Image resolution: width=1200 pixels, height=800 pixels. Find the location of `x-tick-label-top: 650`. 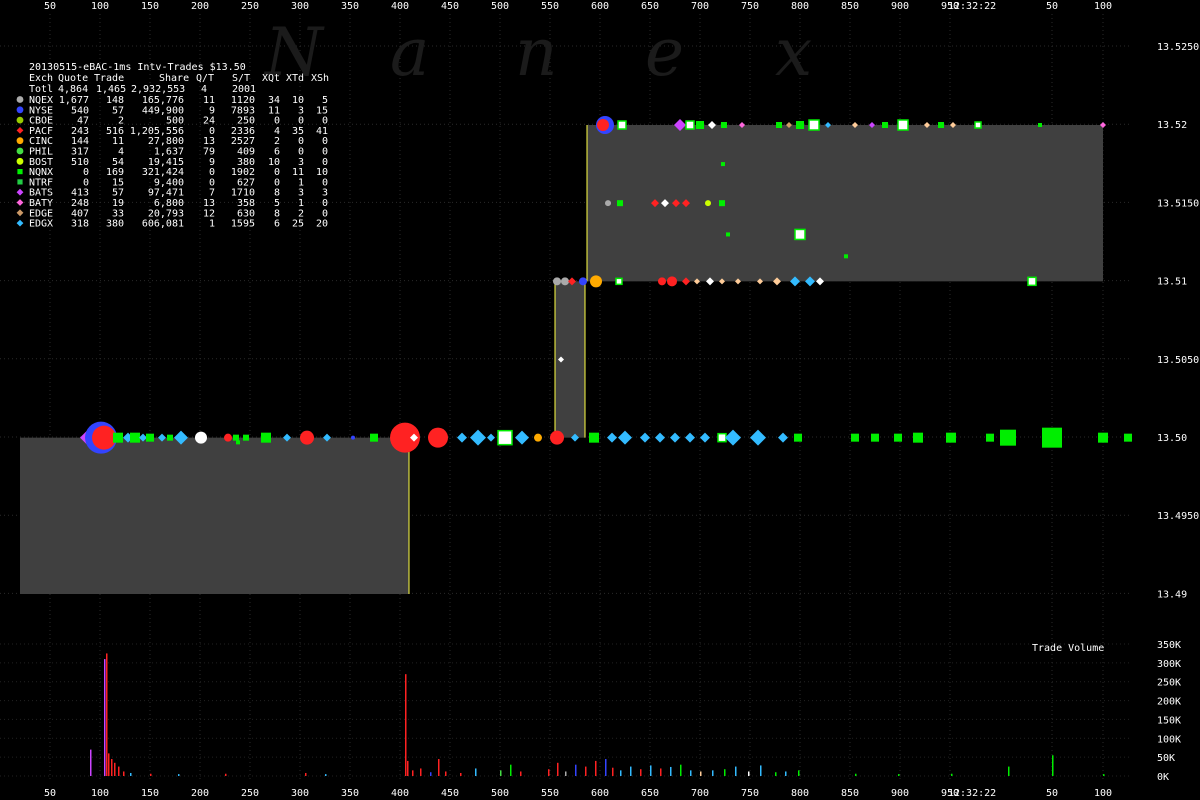

x-tick-label-top: 650 is located at coordinates (650, 6).